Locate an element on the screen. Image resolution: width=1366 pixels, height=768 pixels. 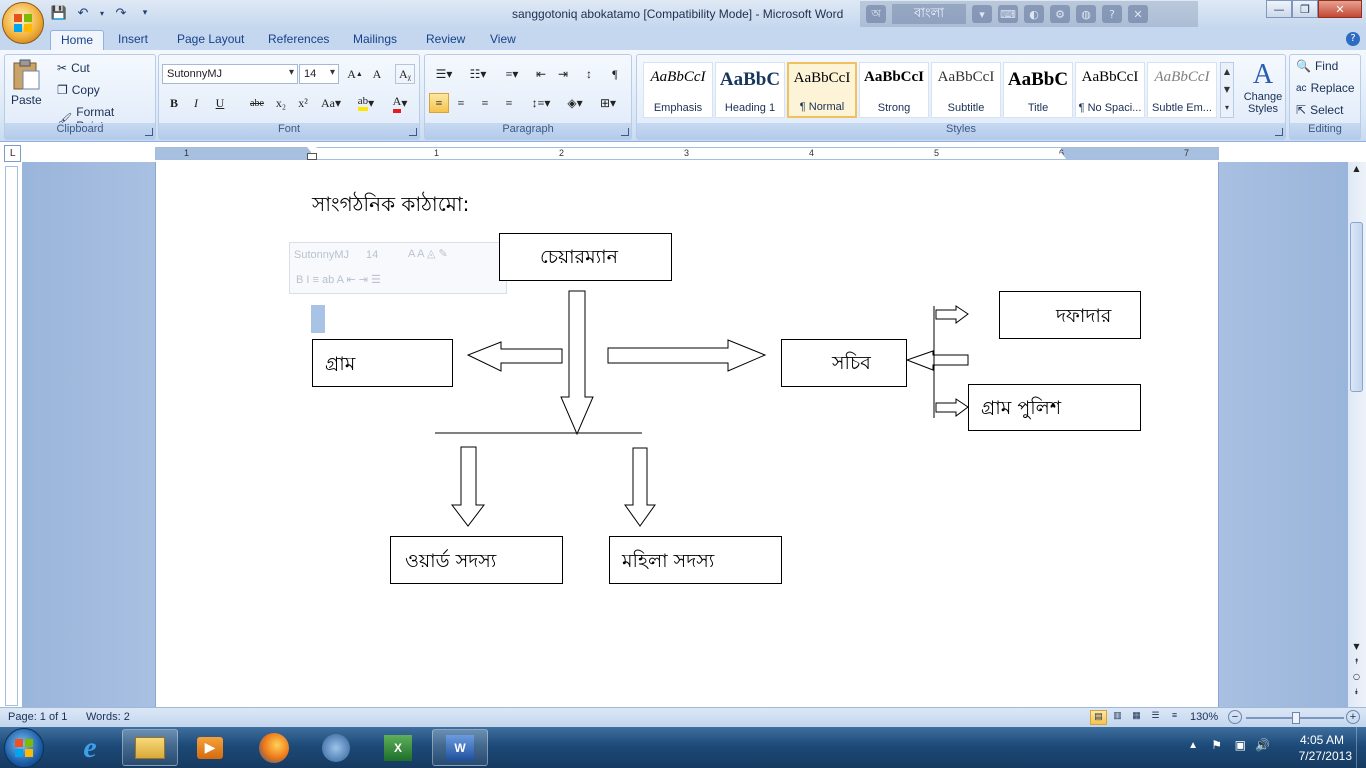
bullets-icon: ☰▾ is located at coordinates (444, 74).